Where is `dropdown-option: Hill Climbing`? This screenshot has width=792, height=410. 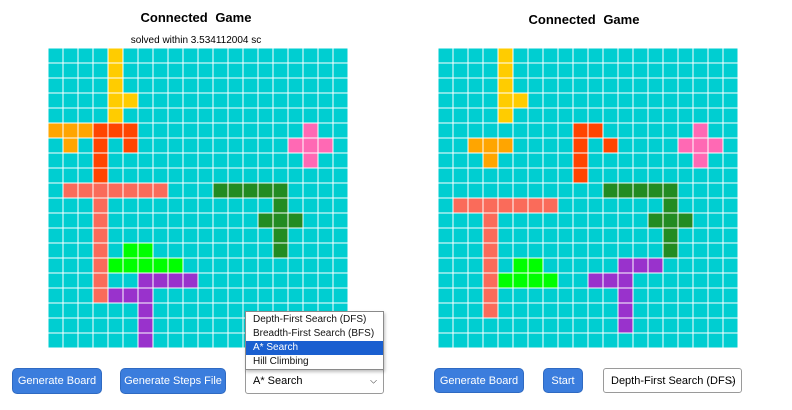
dropdown-option: Hill Climbing is located at coordinates (314, 362).